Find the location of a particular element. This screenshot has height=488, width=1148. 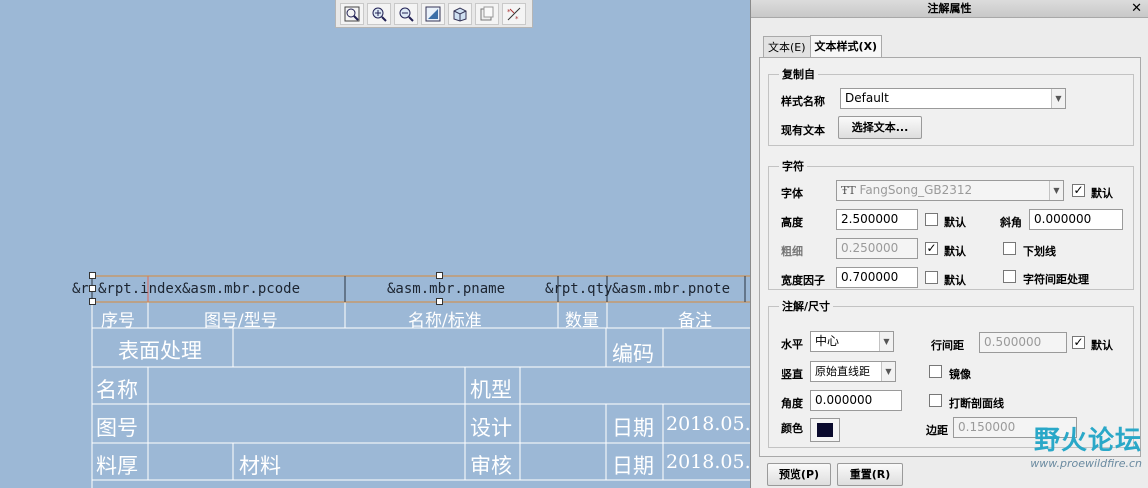

title-number: 编码 is located at coordinates (633, 354).